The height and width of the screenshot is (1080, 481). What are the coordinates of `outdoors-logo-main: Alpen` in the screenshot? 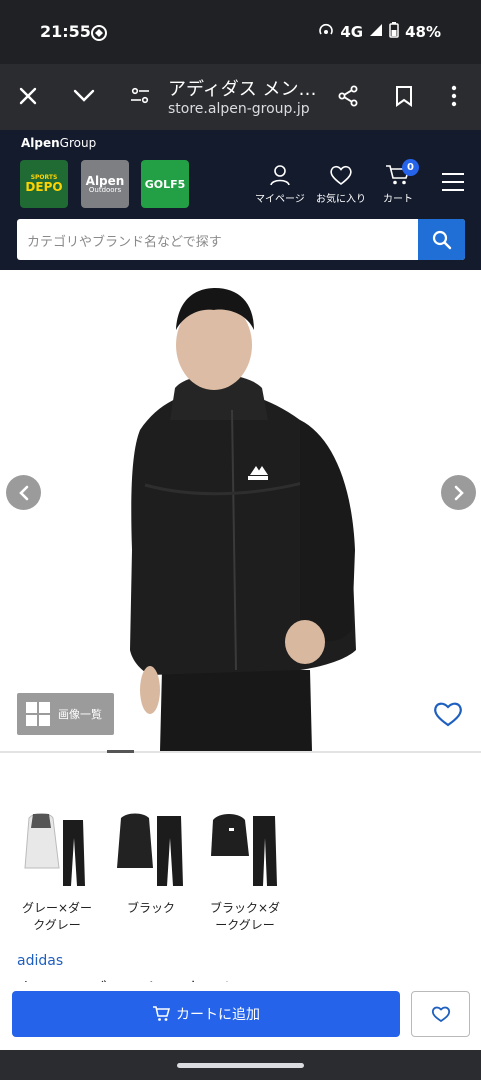 It's located at (105, 180).